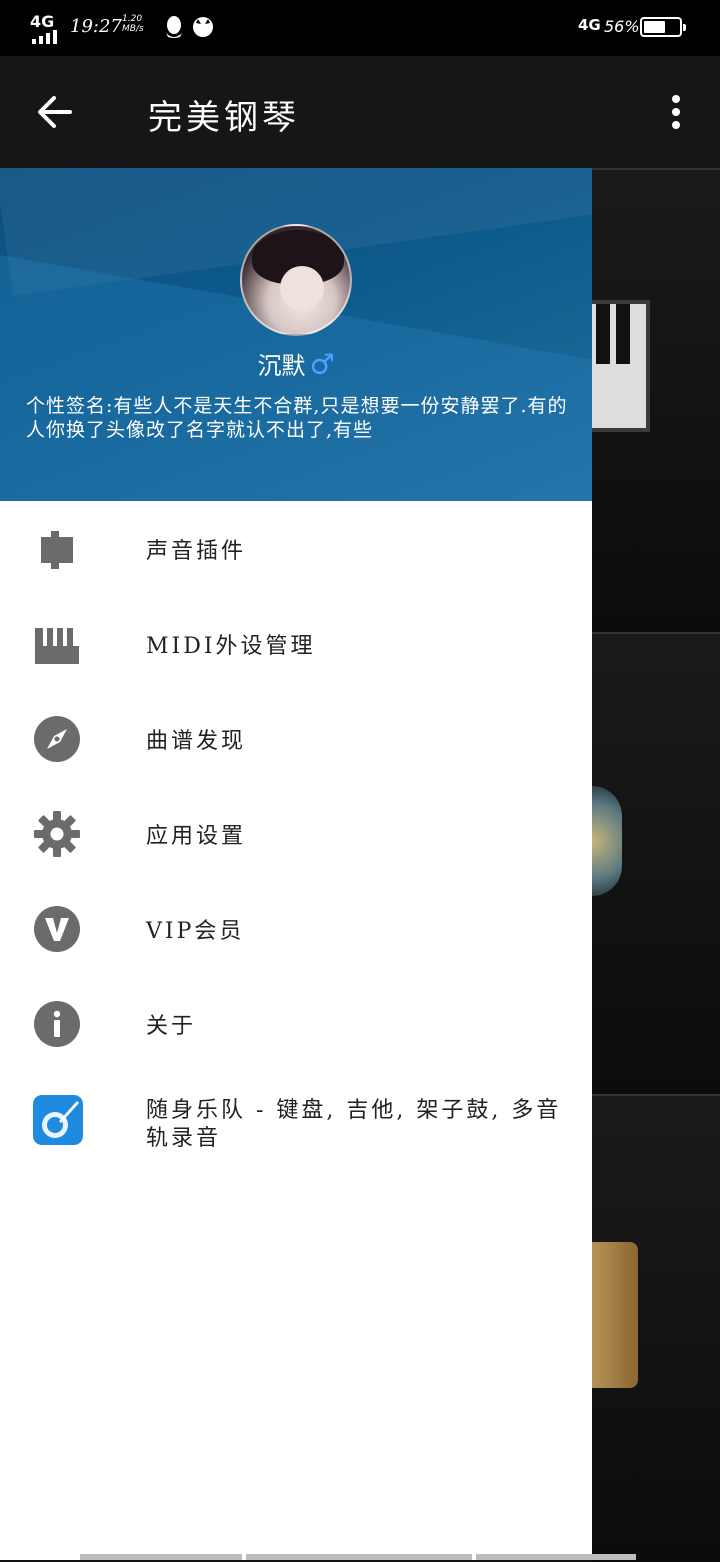 The width and height of the screenshot is (720, 1562). Describe the element at coordinates (57, 834) in the screenshot. I see `gear-icon` at that location.